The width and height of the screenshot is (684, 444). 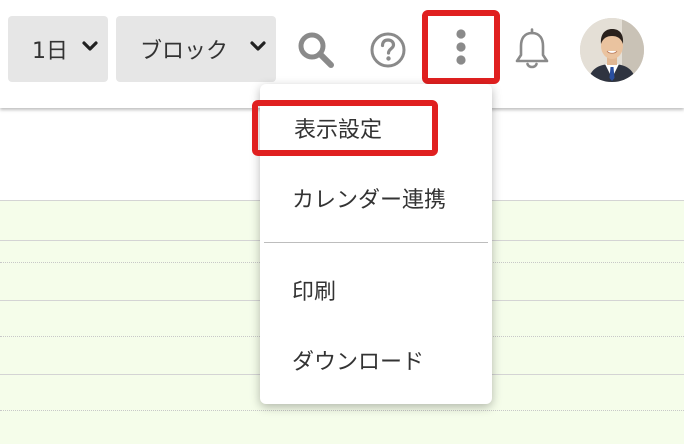 I want to click on bell-icon, so click(x=532, y=48).